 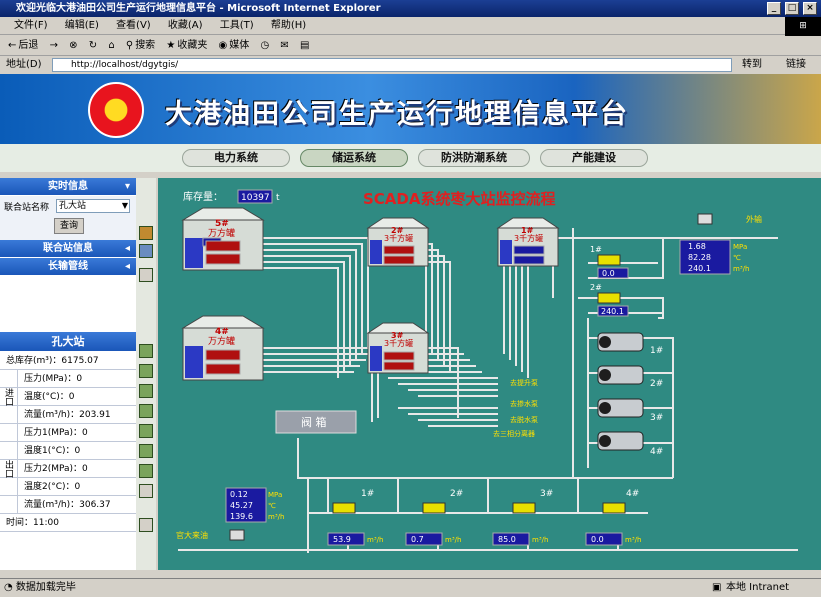 What do you see at coordinates (68, 397) in the screenshot?
I see `inlet-temperature-row: 温度(°C)：0` at bounding box center [68, 397].